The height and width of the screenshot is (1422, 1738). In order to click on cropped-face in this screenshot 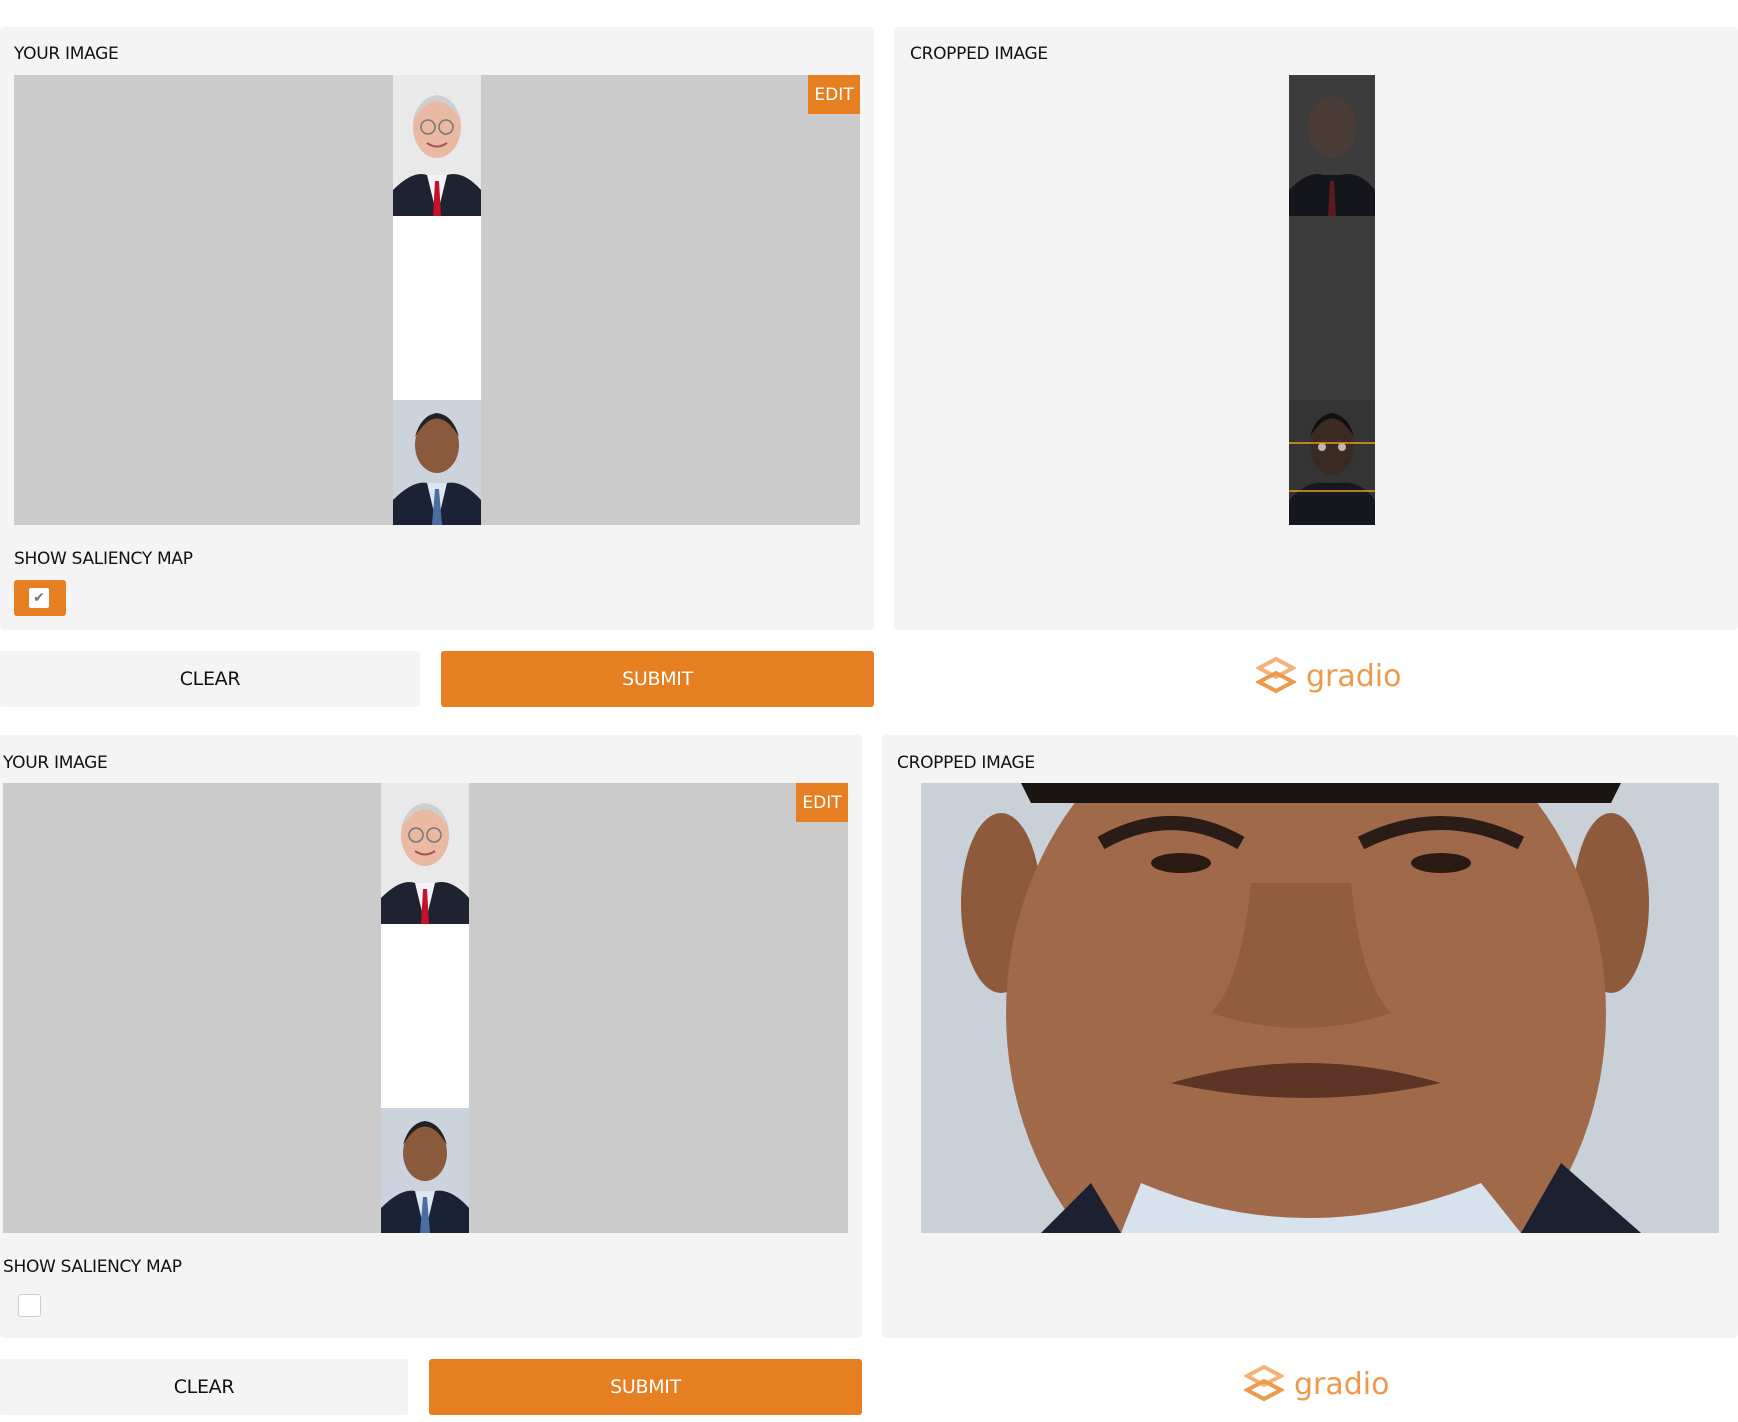, I will do `click(1320, 1008)`.